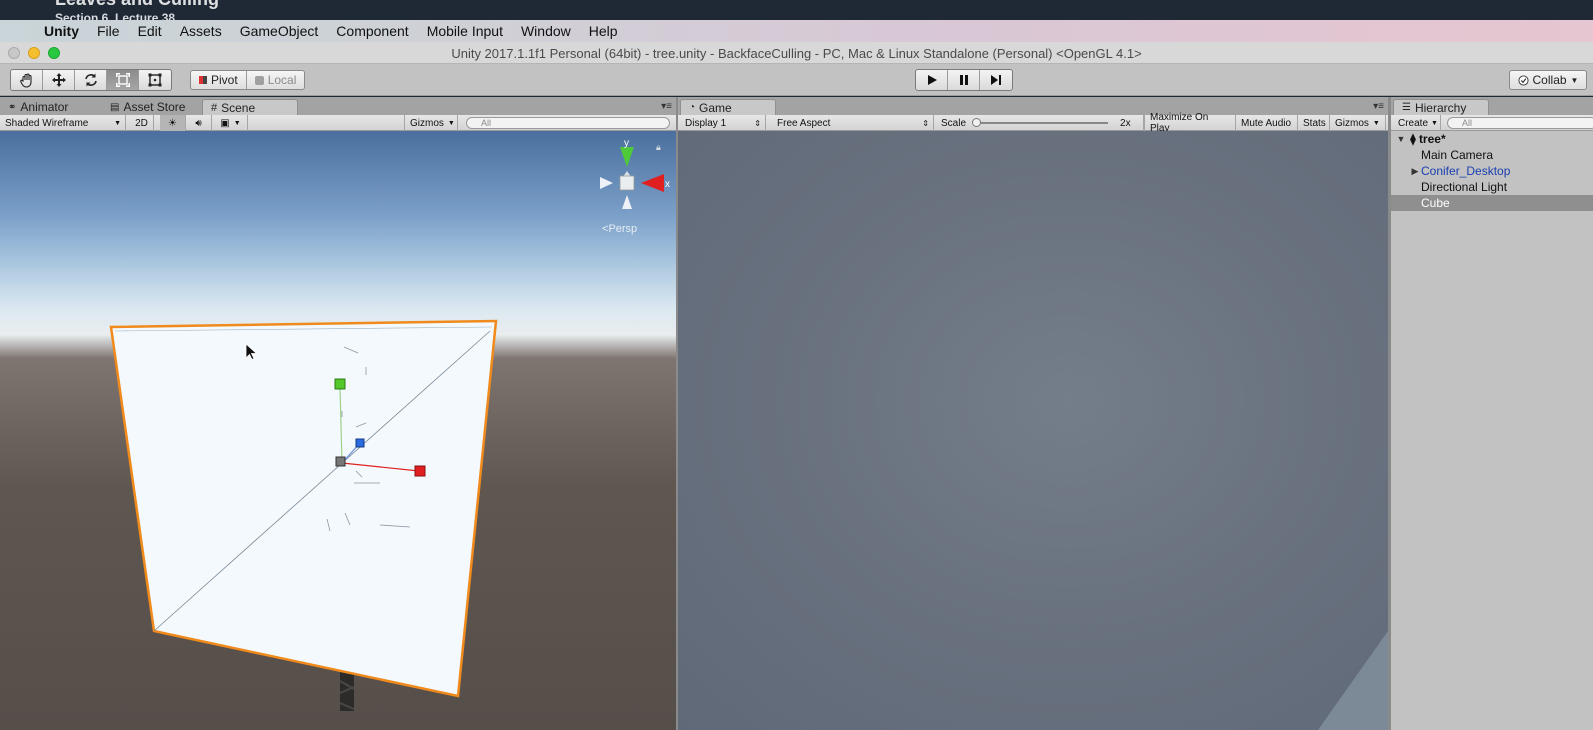 This screenshot has height=730, width=1593. What do you see at coordinates (568, 123) in the screenshot?
I see `scene-search-input: All` at bounding box center [568, 123].